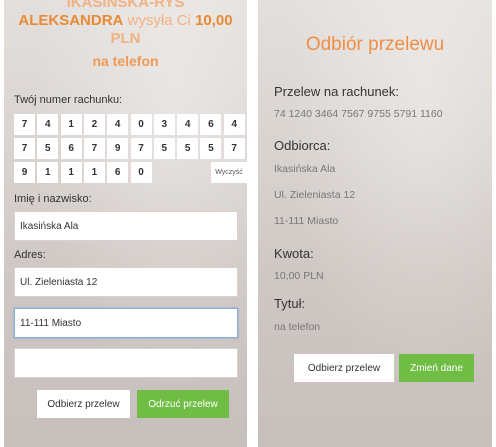 The width and height of the screenshot is (496, 447). Describe the element at coordinates (299, 276) in the screenshot. I see `amount-value: 10,00 PLN` at that location.